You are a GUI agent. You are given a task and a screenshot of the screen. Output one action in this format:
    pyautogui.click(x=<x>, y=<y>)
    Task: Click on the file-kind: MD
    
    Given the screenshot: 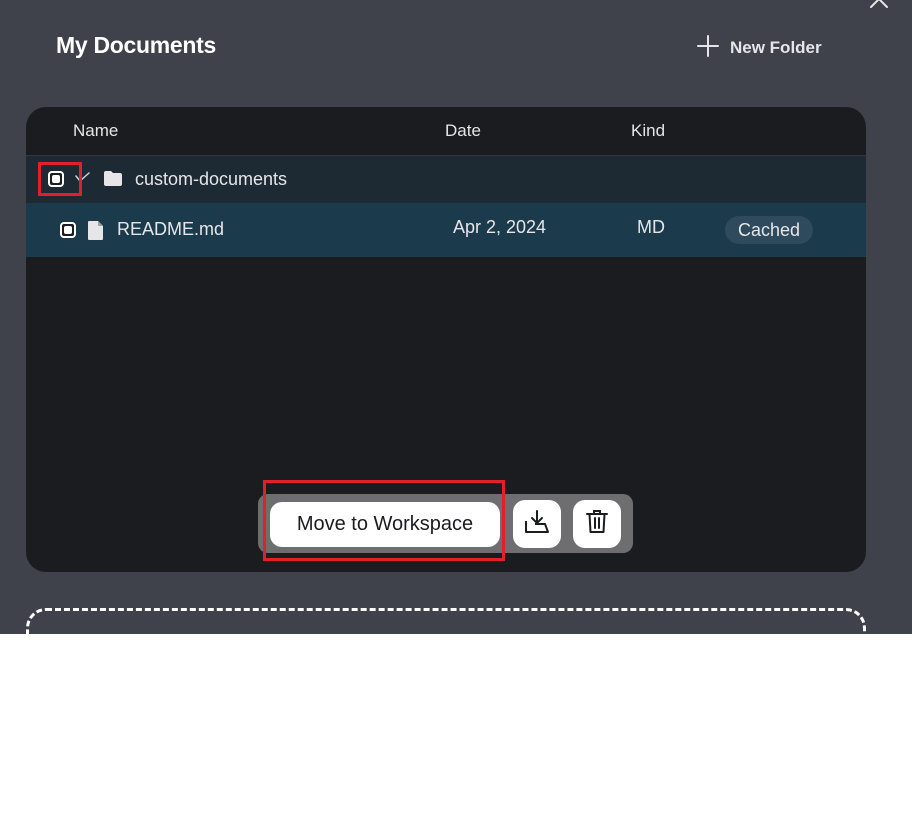 What is the action you would take?
    pyautogui.click(x=651, y=227)
    